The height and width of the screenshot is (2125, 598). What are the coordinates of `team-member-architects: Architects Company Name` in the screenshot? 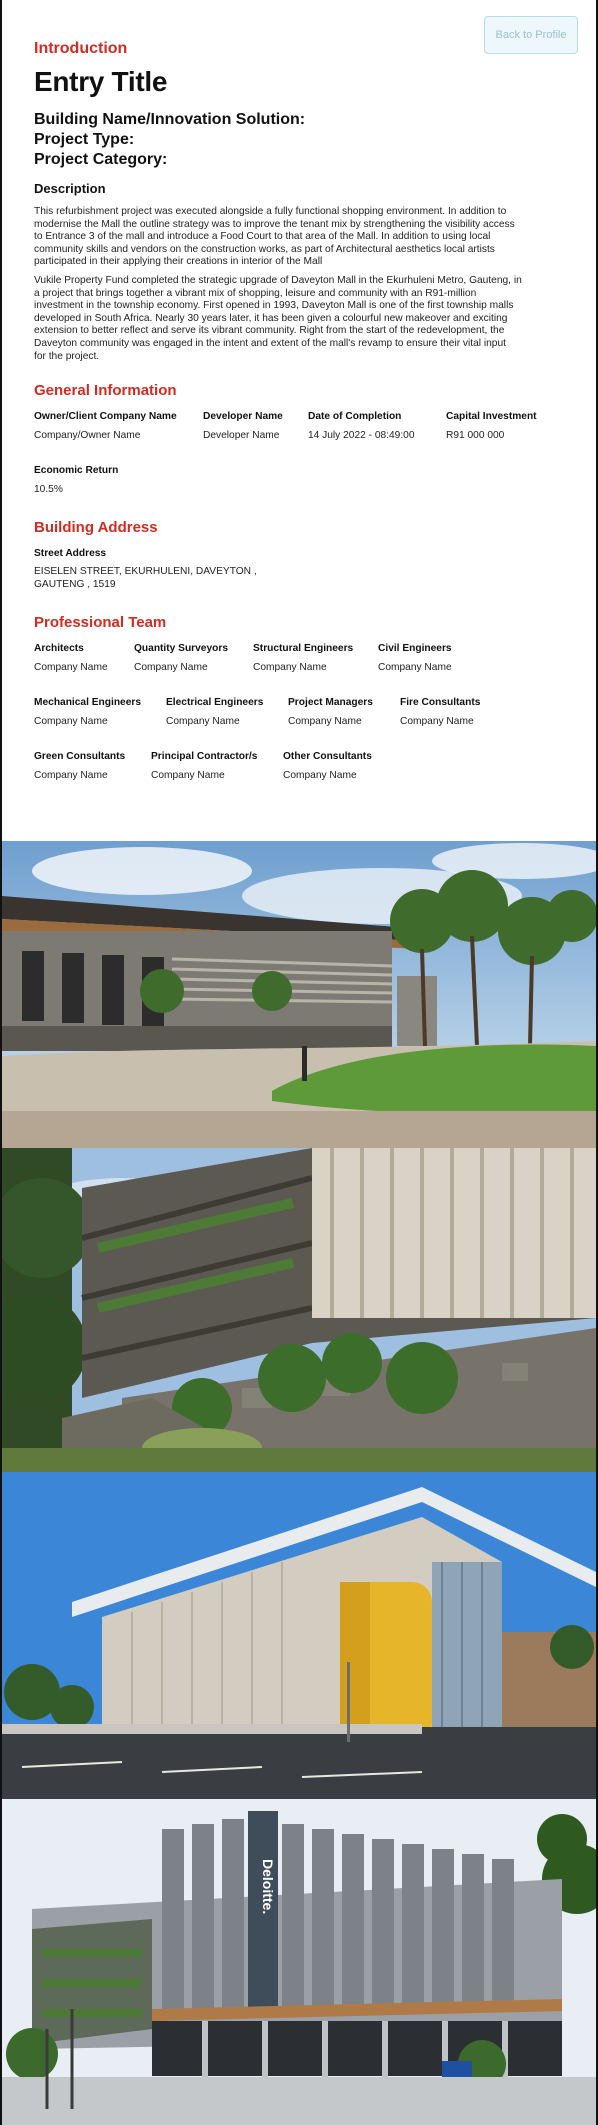 It's located at (71, 658).